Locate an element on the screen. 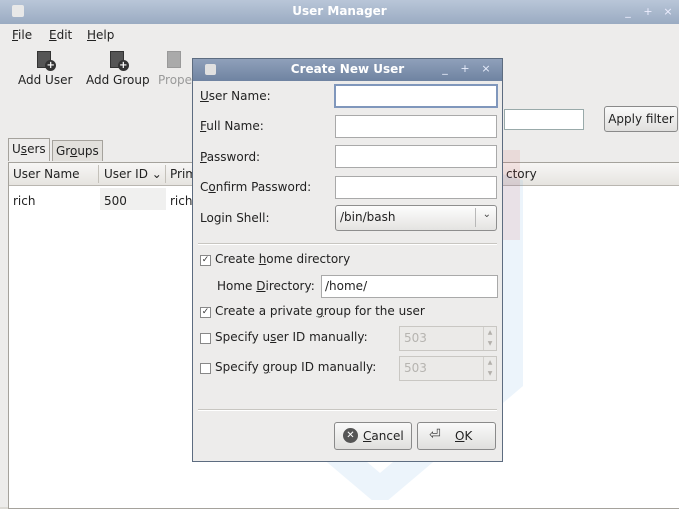 This screenshot has width=679, height=509. dialog-maximize-button: + is located at coordinates (465, 69).